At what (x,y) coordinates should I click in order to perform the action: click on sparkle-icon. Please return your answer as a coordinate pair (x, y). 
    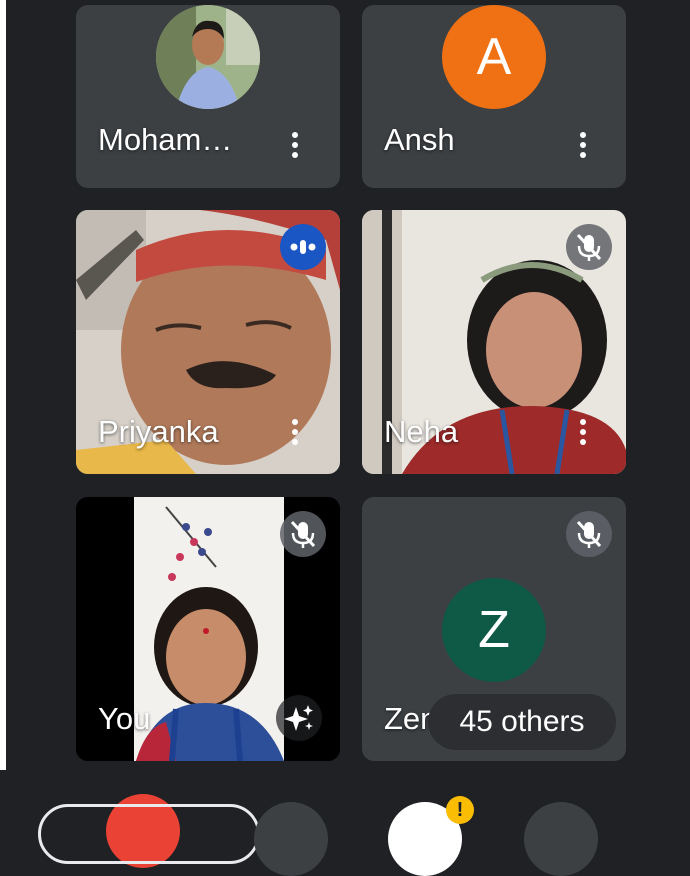
    Looking at the image, I should click on (298, 718).